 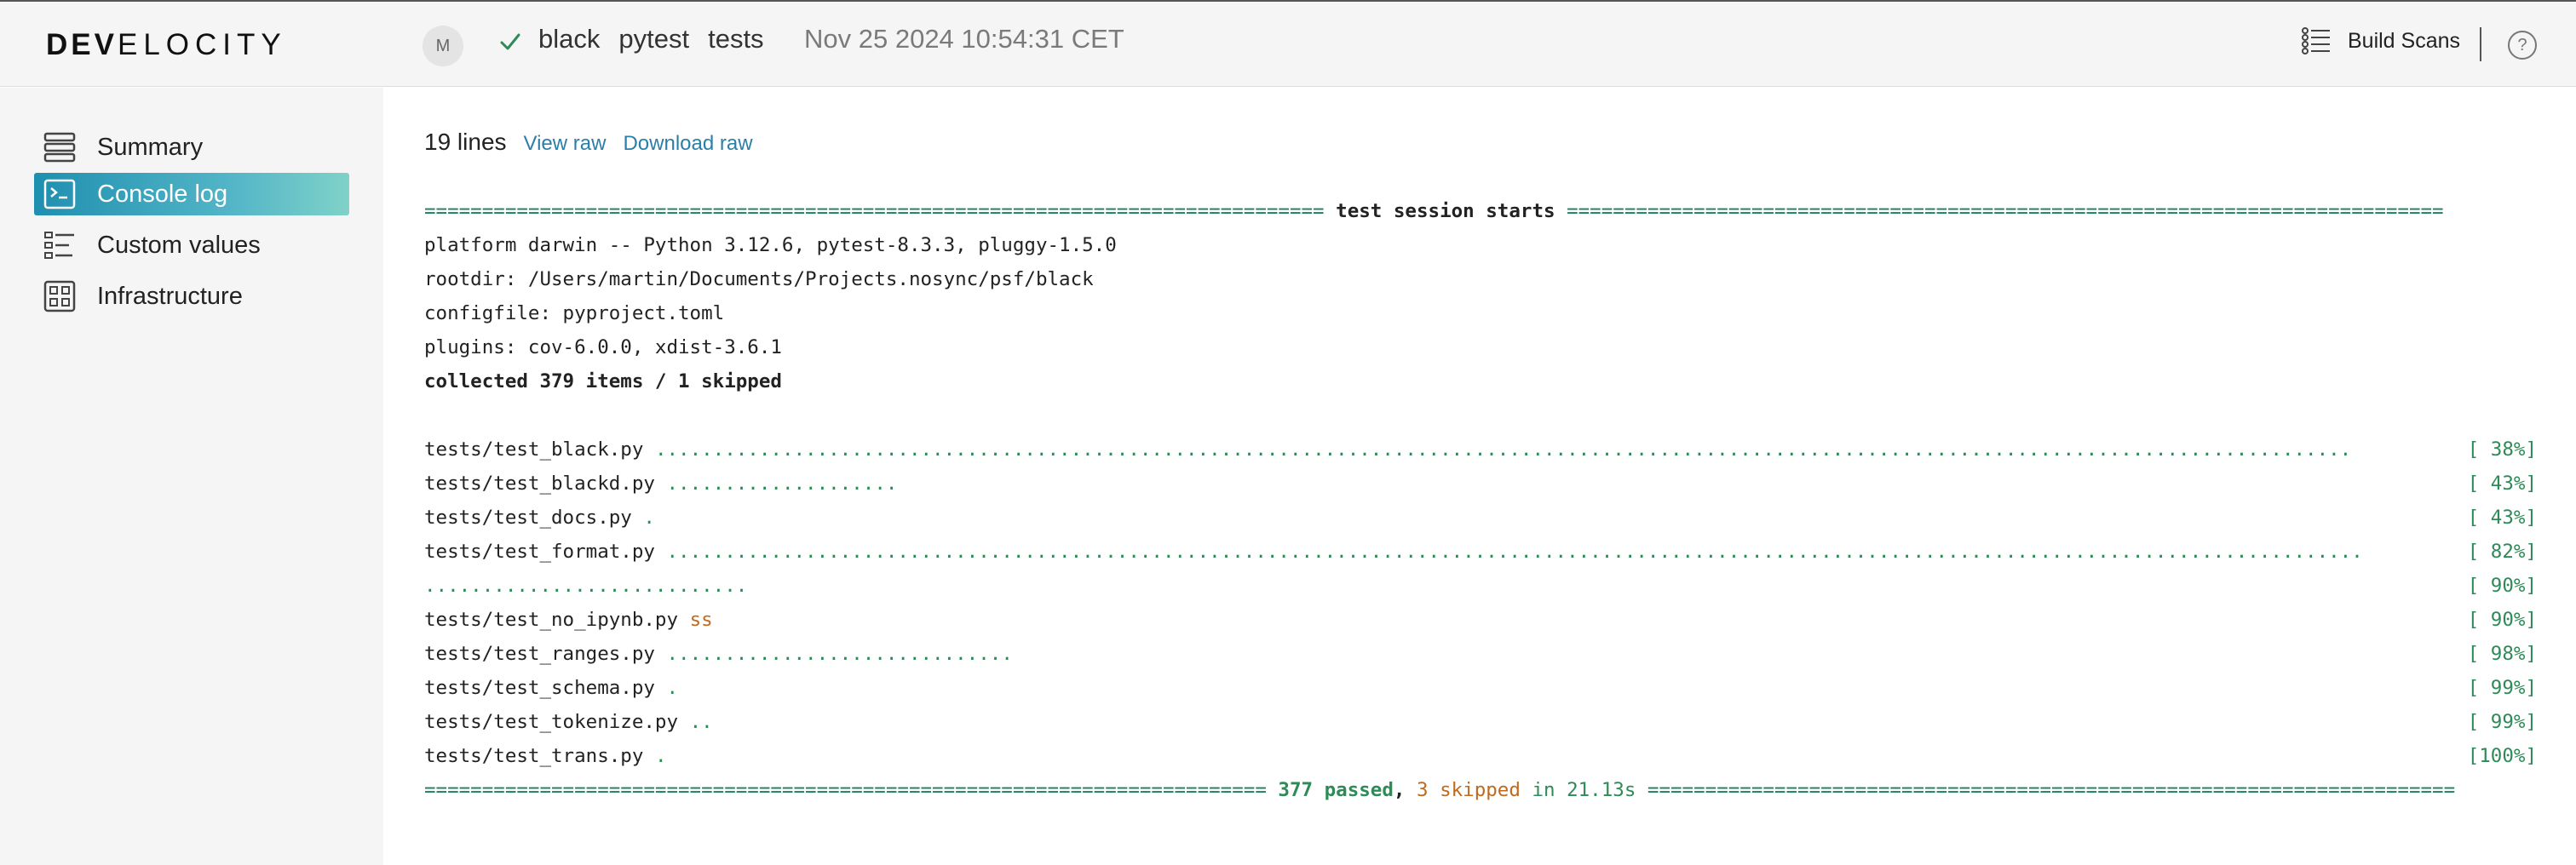 What do you see at coordinates (2523, 46) in the screenshot?
I see `help-icon: ?` at bounding box center [2523, 46].